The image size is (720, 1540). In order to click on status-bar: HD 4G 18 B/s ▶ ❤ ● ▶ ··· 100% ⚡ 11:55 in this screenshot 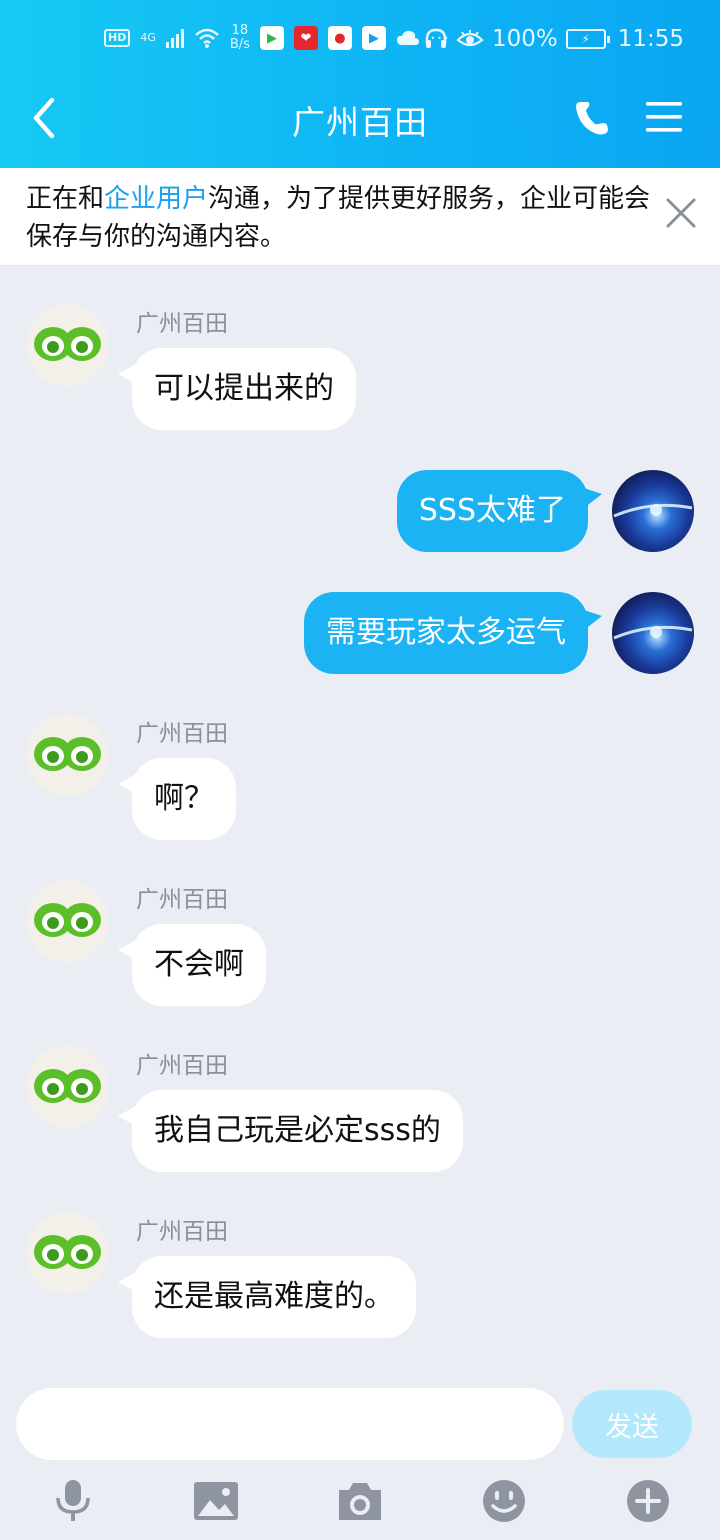, I will do `click(360, 42)`.